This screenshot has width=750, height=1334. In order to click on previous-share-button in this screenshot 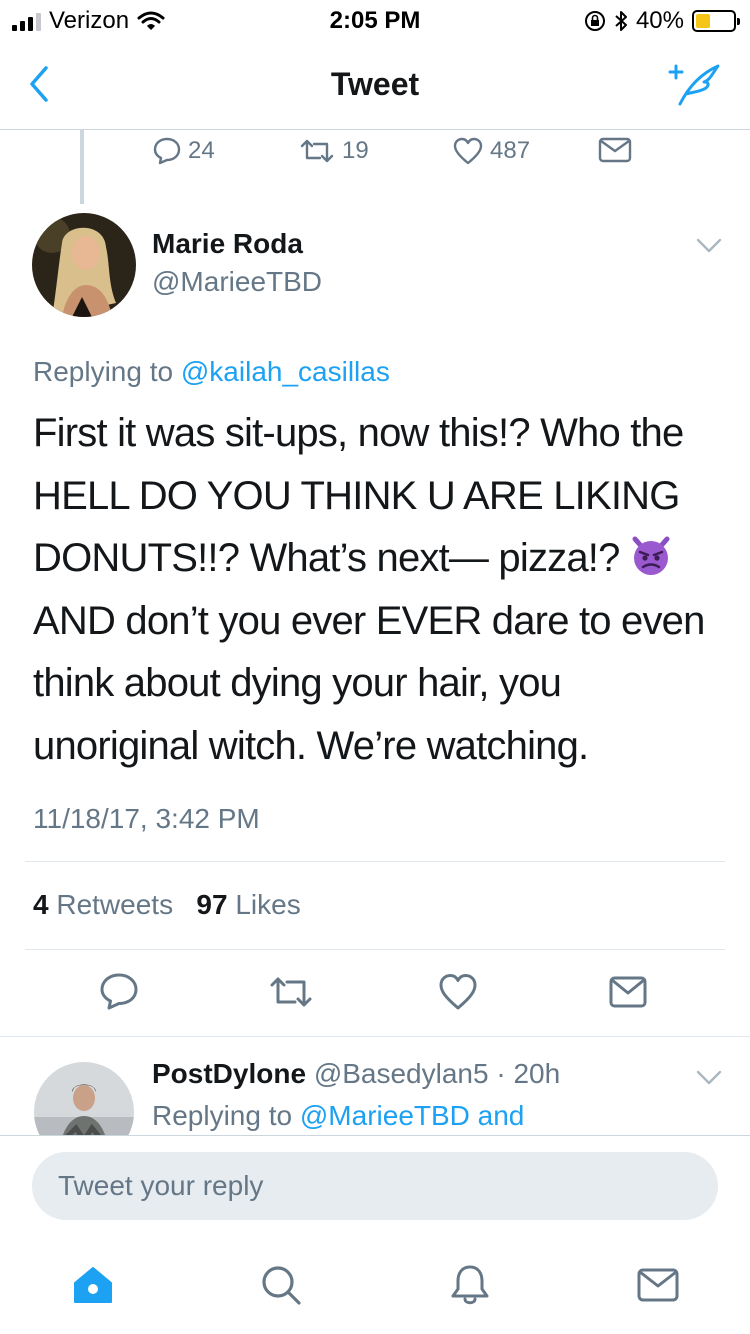, I will do `click(615, 150)`.